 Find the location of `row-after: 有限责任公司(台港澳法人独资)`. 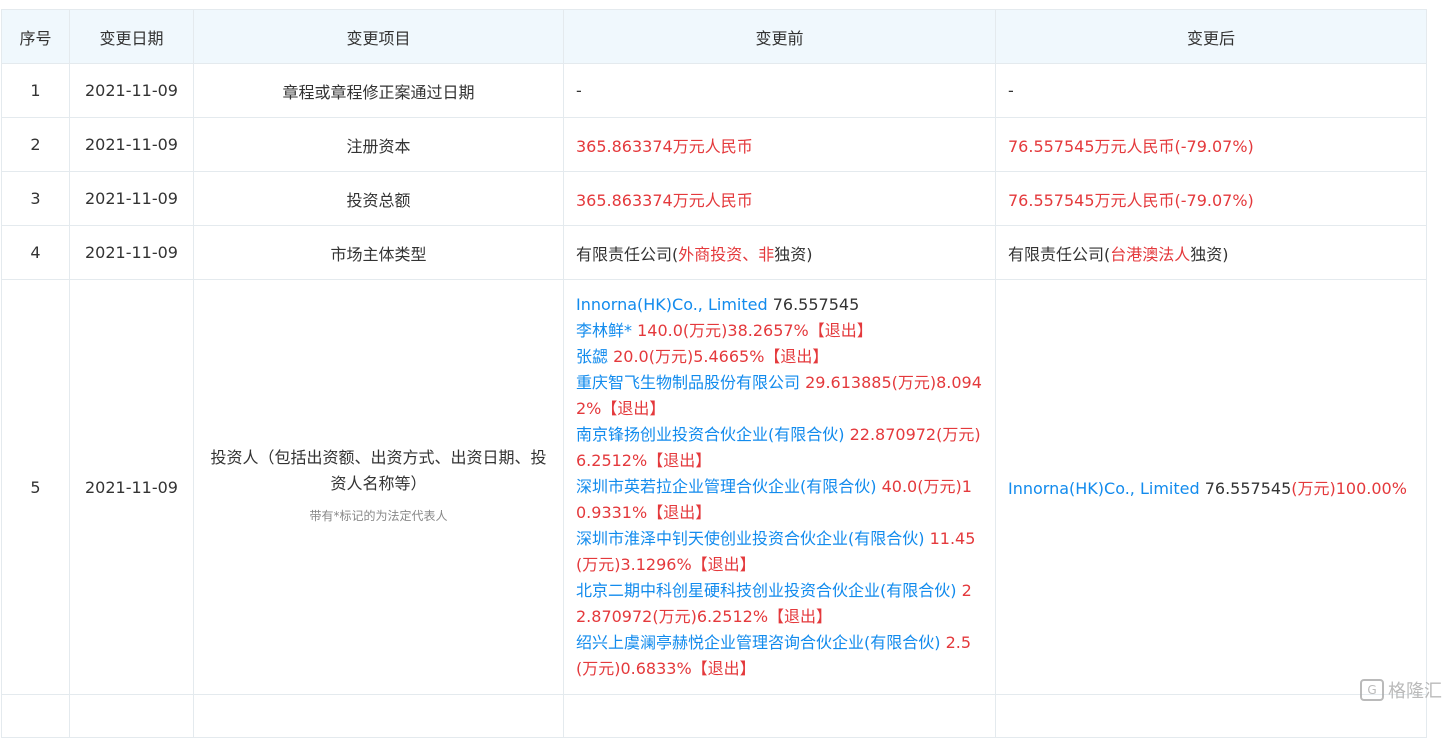

row-after: 有限责任公司(台港澳法人独资) is located at coordinates (1211, 252).